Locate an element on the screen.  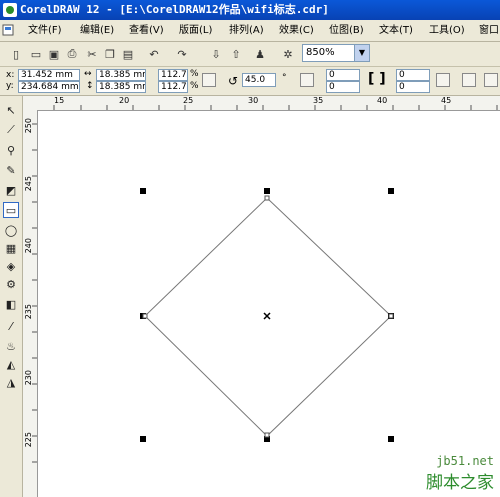
smart-fill-icon: ◩ is located at coordinates (11, 190).